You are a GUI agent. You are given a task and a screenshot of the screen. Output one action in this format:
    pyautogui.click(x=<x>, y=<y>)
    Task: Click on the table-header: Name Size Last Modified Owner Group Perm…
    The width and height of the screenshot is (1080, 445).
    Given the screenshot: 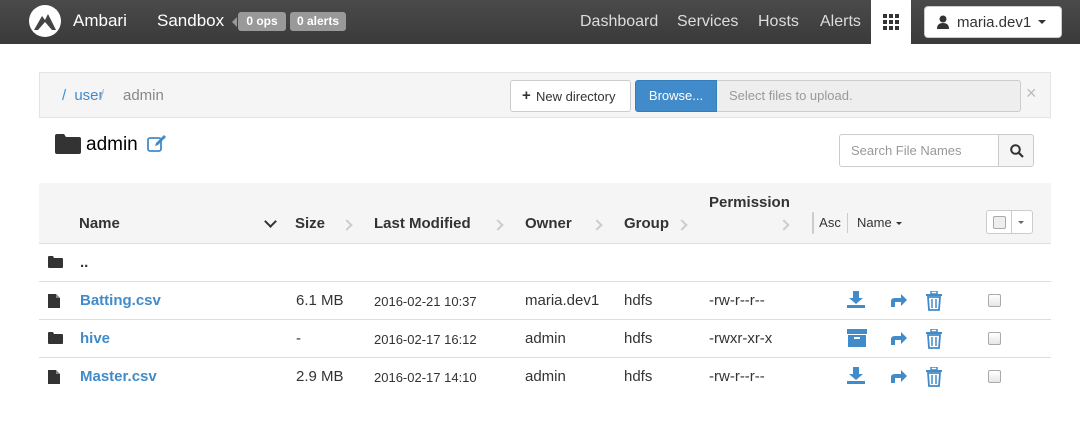 What is the action you would take?
    pyautogui.click(x=545, y=213)
    